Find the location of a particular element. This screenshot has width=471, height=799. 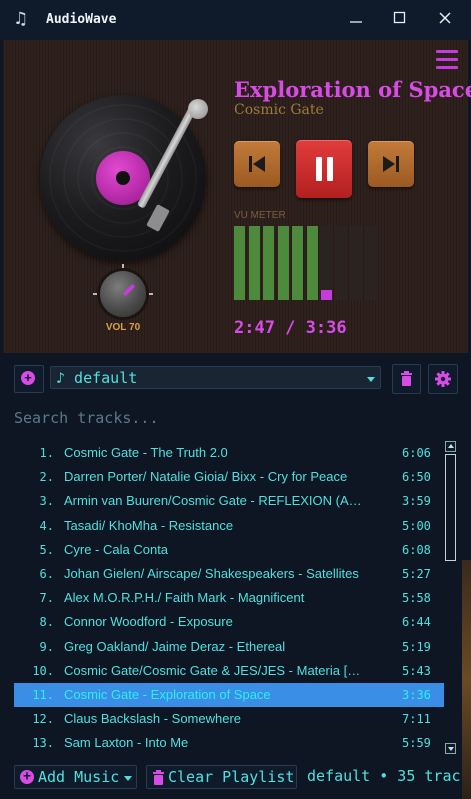

add-music-button: + Add Music is located at coordinates (75, 777).